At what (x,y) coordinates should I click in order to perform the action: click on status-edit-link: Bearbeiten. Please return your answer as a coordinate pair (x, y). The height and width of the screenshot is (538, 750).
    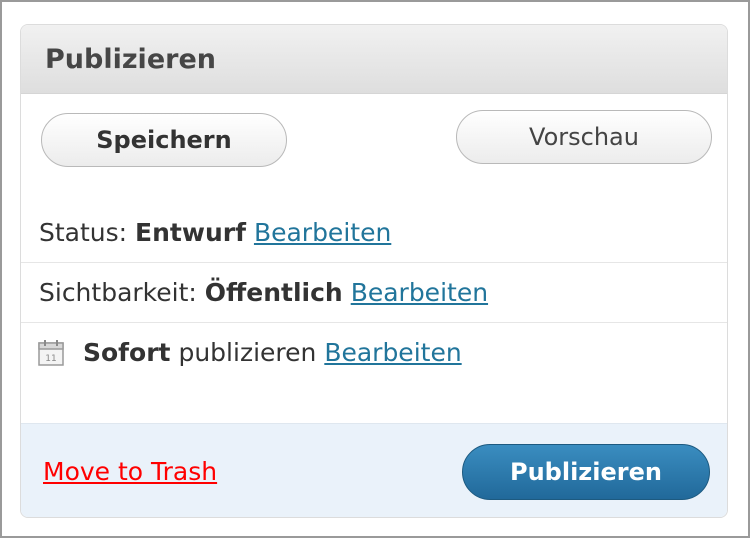
    Looking at the image, I should click on (322, 232).